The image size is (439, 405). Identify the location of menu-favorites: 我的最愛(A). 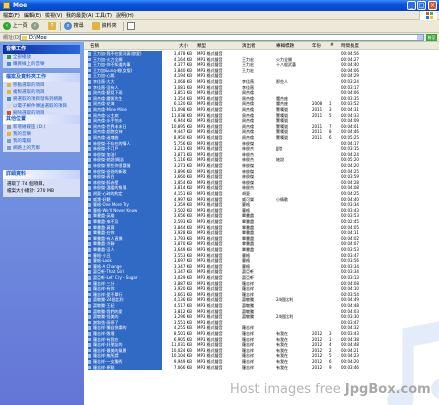
(79, 15).